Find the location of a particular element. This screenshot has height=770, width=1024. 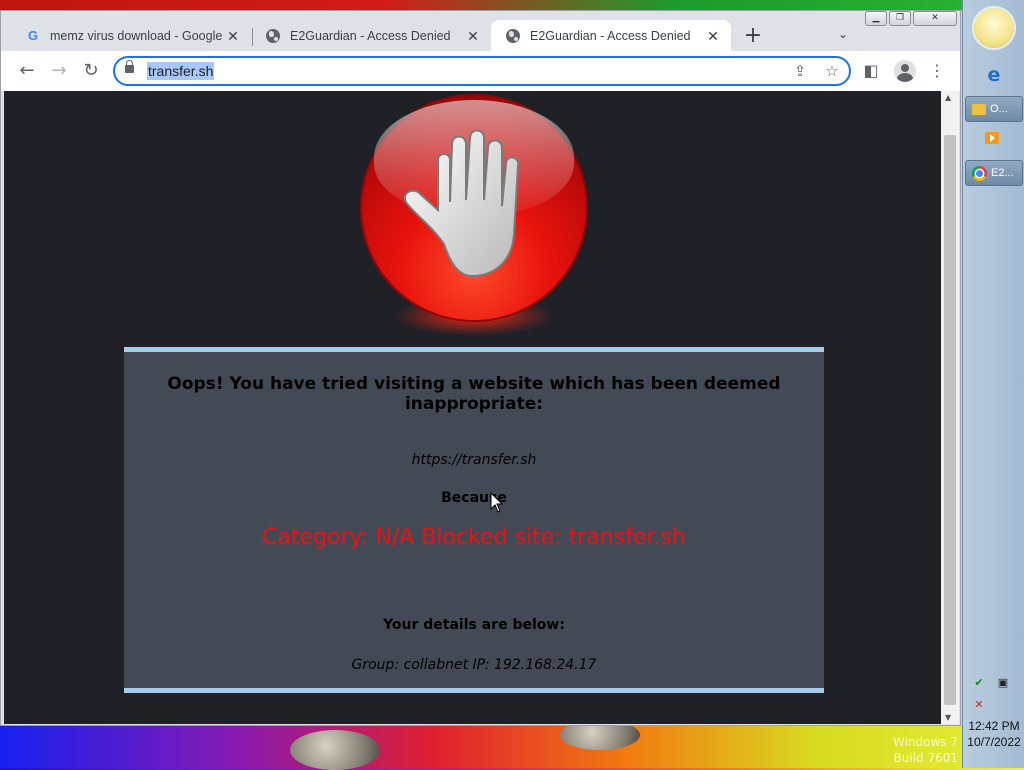

desktop-background: Windows 7 Build 7601 is located at coordinates (481, 745).